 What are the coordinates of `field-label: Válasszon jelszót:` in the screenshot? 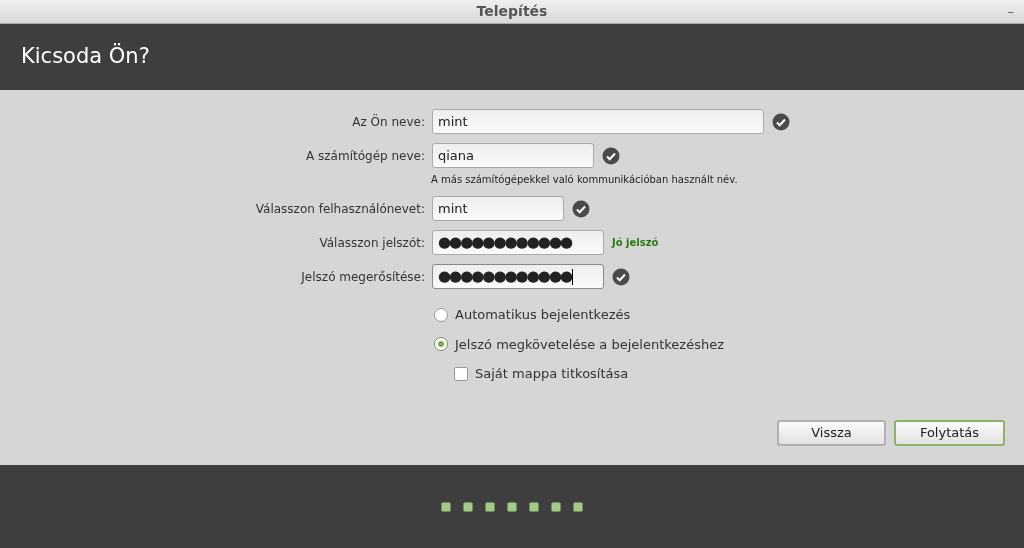 It's located at (371, 243).